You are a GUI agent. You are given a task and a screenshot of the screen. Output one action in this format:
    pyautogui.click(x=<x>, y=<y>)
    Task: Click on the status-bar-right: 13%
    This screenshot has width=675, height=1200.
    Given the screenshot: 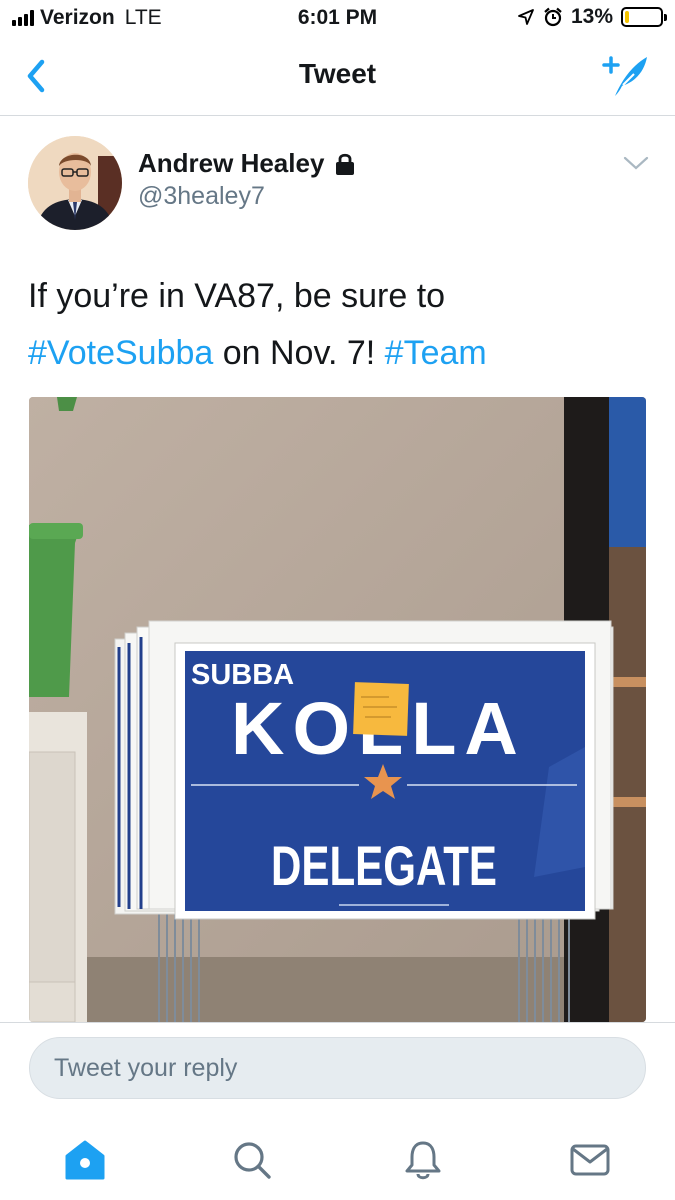 What is the action you would take?
    pyautogui.click(x=592, y=17)
    